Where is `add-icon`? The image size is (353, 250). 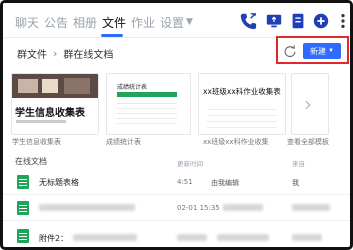
add-icon is located at coordinates (321, 21).